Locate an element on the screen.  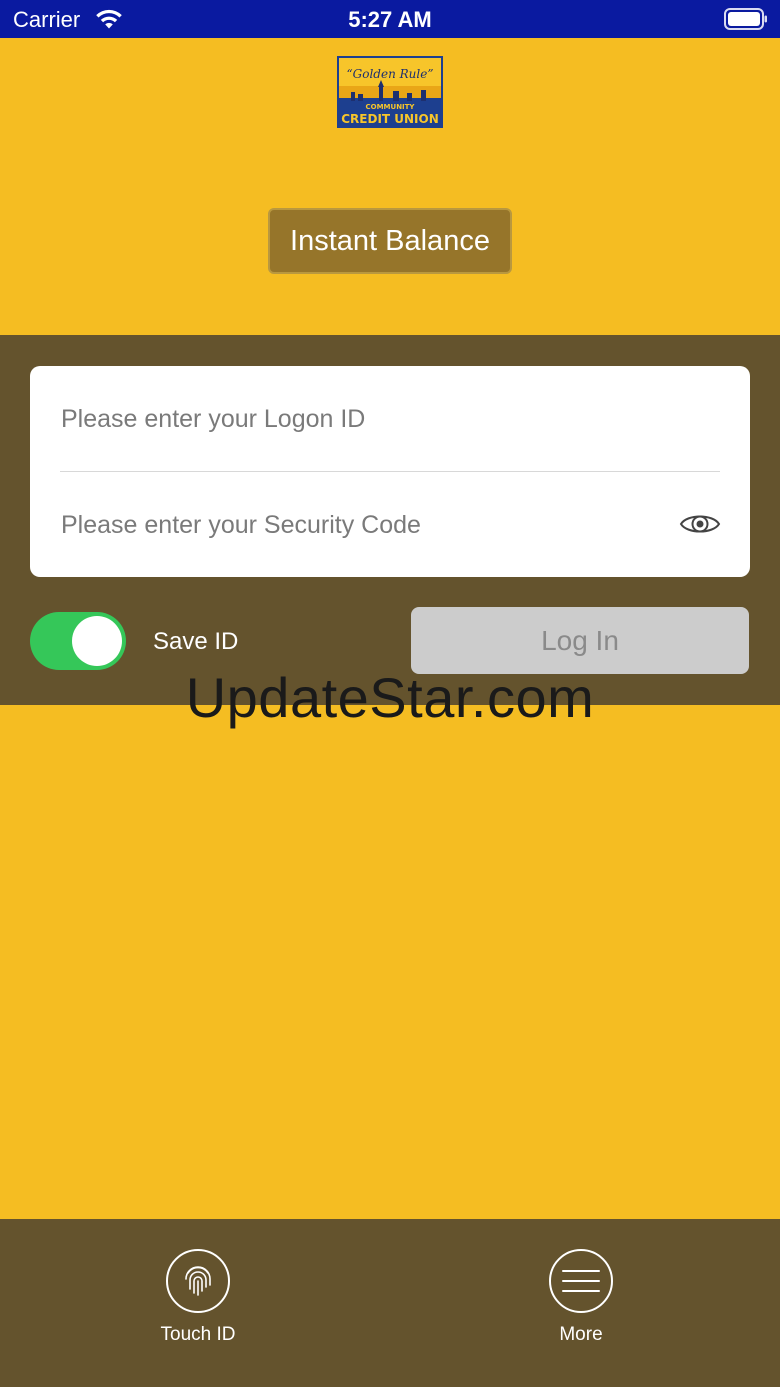
field-divider is located at coordinates (390, 471).